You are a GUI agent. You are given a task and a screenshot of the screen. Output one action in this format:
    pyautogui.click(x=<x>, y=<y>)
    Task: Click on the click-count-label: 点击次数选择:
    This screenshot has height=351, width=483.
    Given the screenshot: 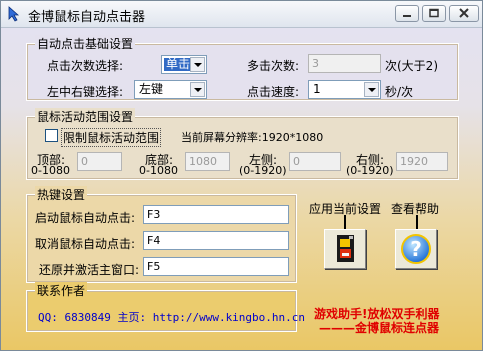 What is the action you would take?
    pyautogui.click(x=85, y=66)
    